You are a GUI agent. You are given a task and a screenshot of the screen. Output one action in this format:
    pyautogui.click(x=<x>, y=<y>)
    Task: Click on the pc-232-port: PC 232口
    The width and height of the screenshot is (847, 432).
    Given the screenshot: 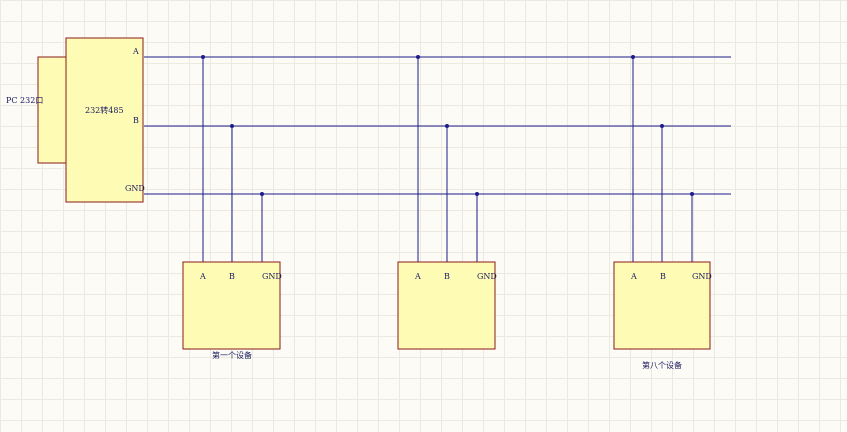 What is the action you would take?
    pyautogui.click(x=36, y=110)
    